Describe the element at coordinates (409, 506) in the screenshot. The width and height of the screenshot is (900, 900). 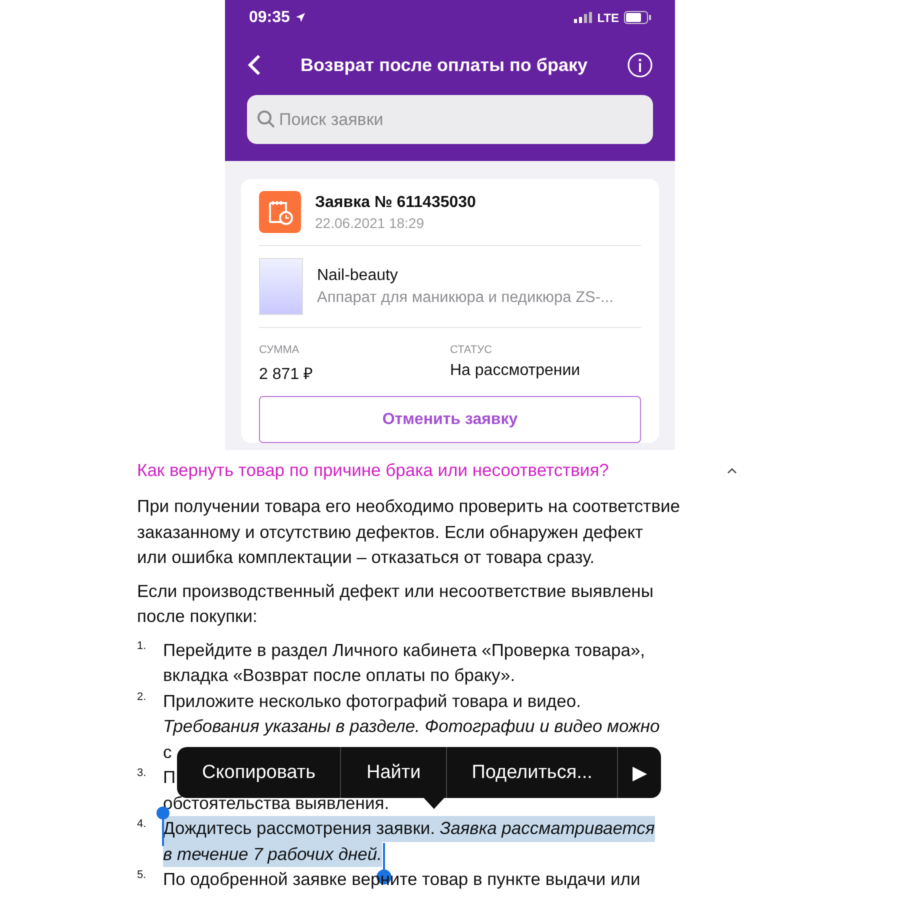
I see `paragraph-line: При получении товара его необходимо проверить на соответствие` at that location.